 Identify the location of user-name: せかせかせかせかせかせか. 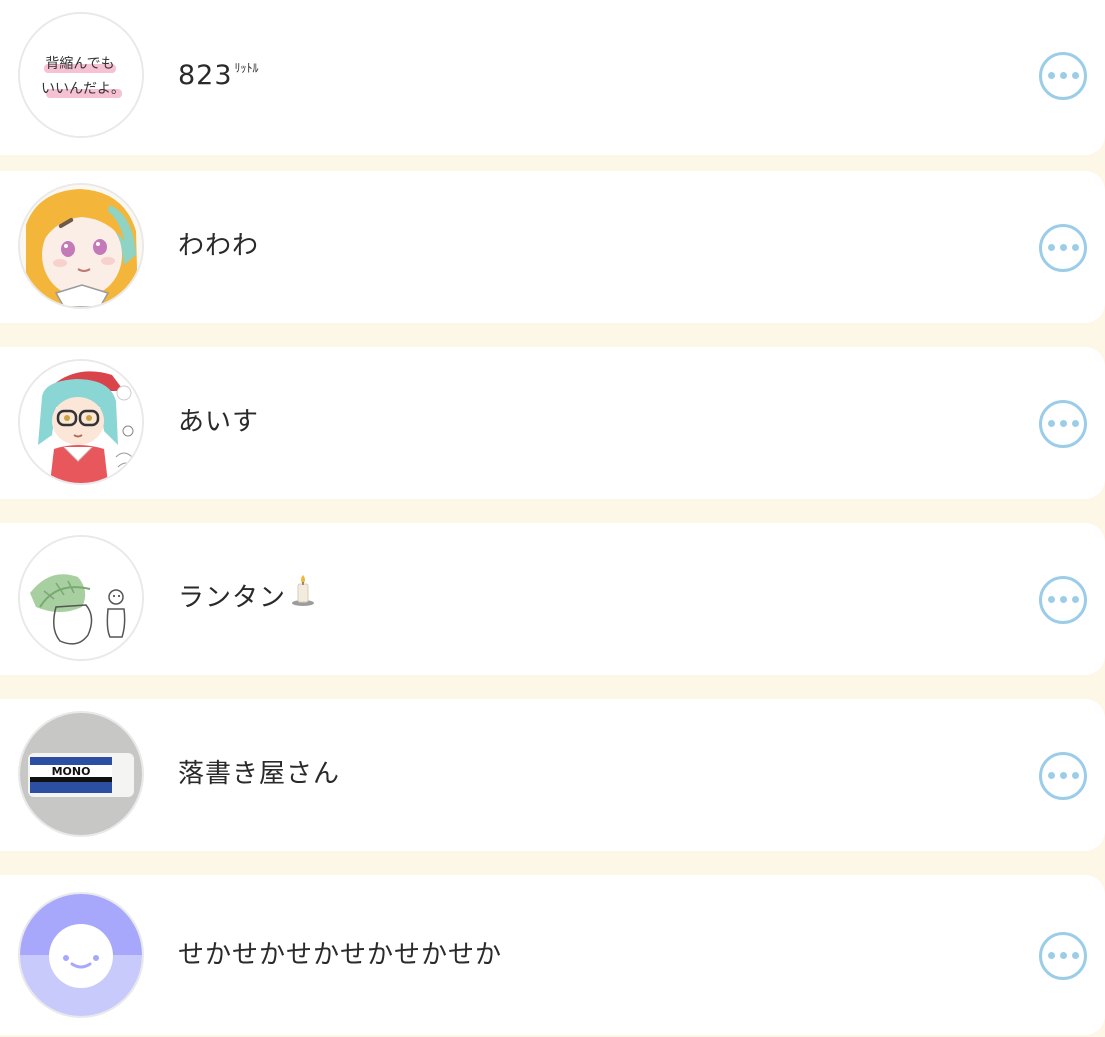
(340, 955).